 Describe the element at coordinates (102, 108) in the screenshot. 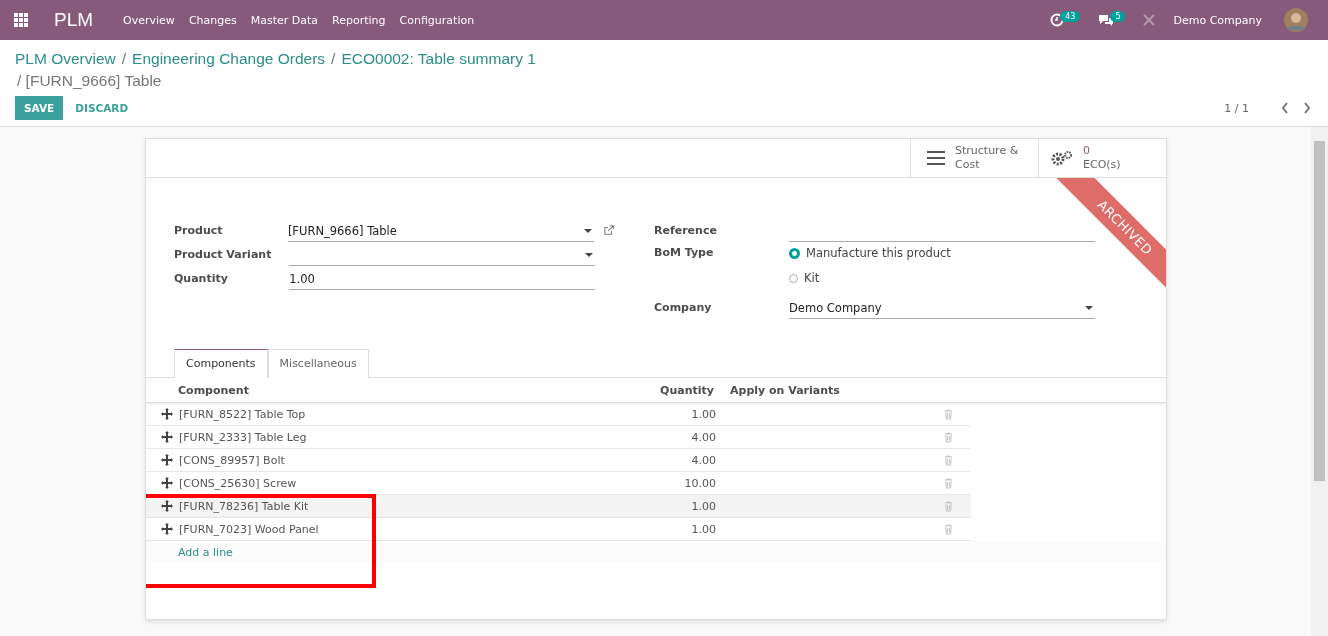

I see `discard-button: DISCARD` at that location.